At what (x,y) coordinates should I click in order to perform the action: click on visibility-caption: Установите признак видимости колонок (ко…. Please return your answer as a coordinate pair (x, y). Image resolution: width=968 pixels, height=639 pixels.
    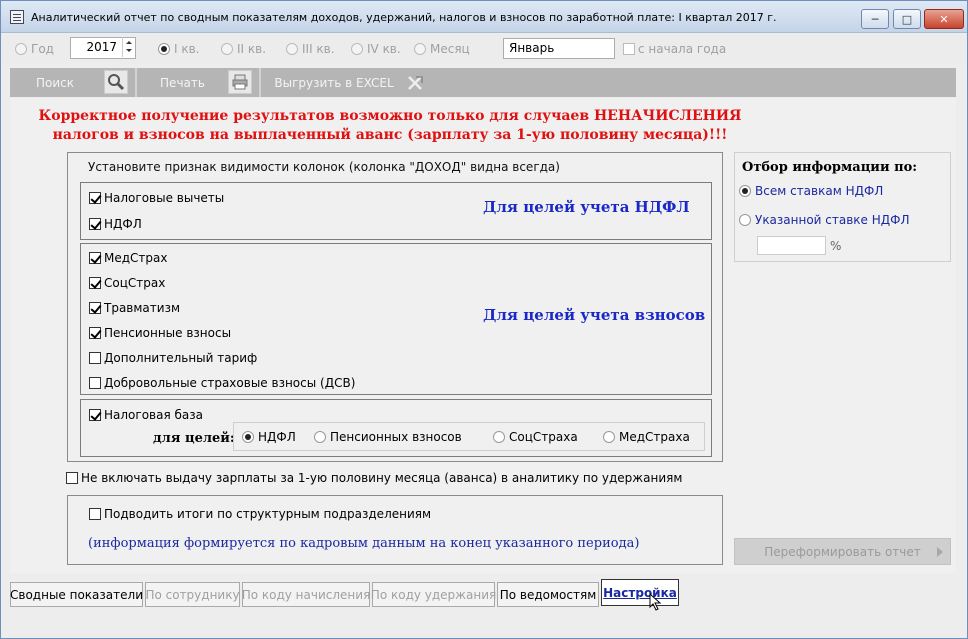
    Looking at the image, I should click on (324, 167).